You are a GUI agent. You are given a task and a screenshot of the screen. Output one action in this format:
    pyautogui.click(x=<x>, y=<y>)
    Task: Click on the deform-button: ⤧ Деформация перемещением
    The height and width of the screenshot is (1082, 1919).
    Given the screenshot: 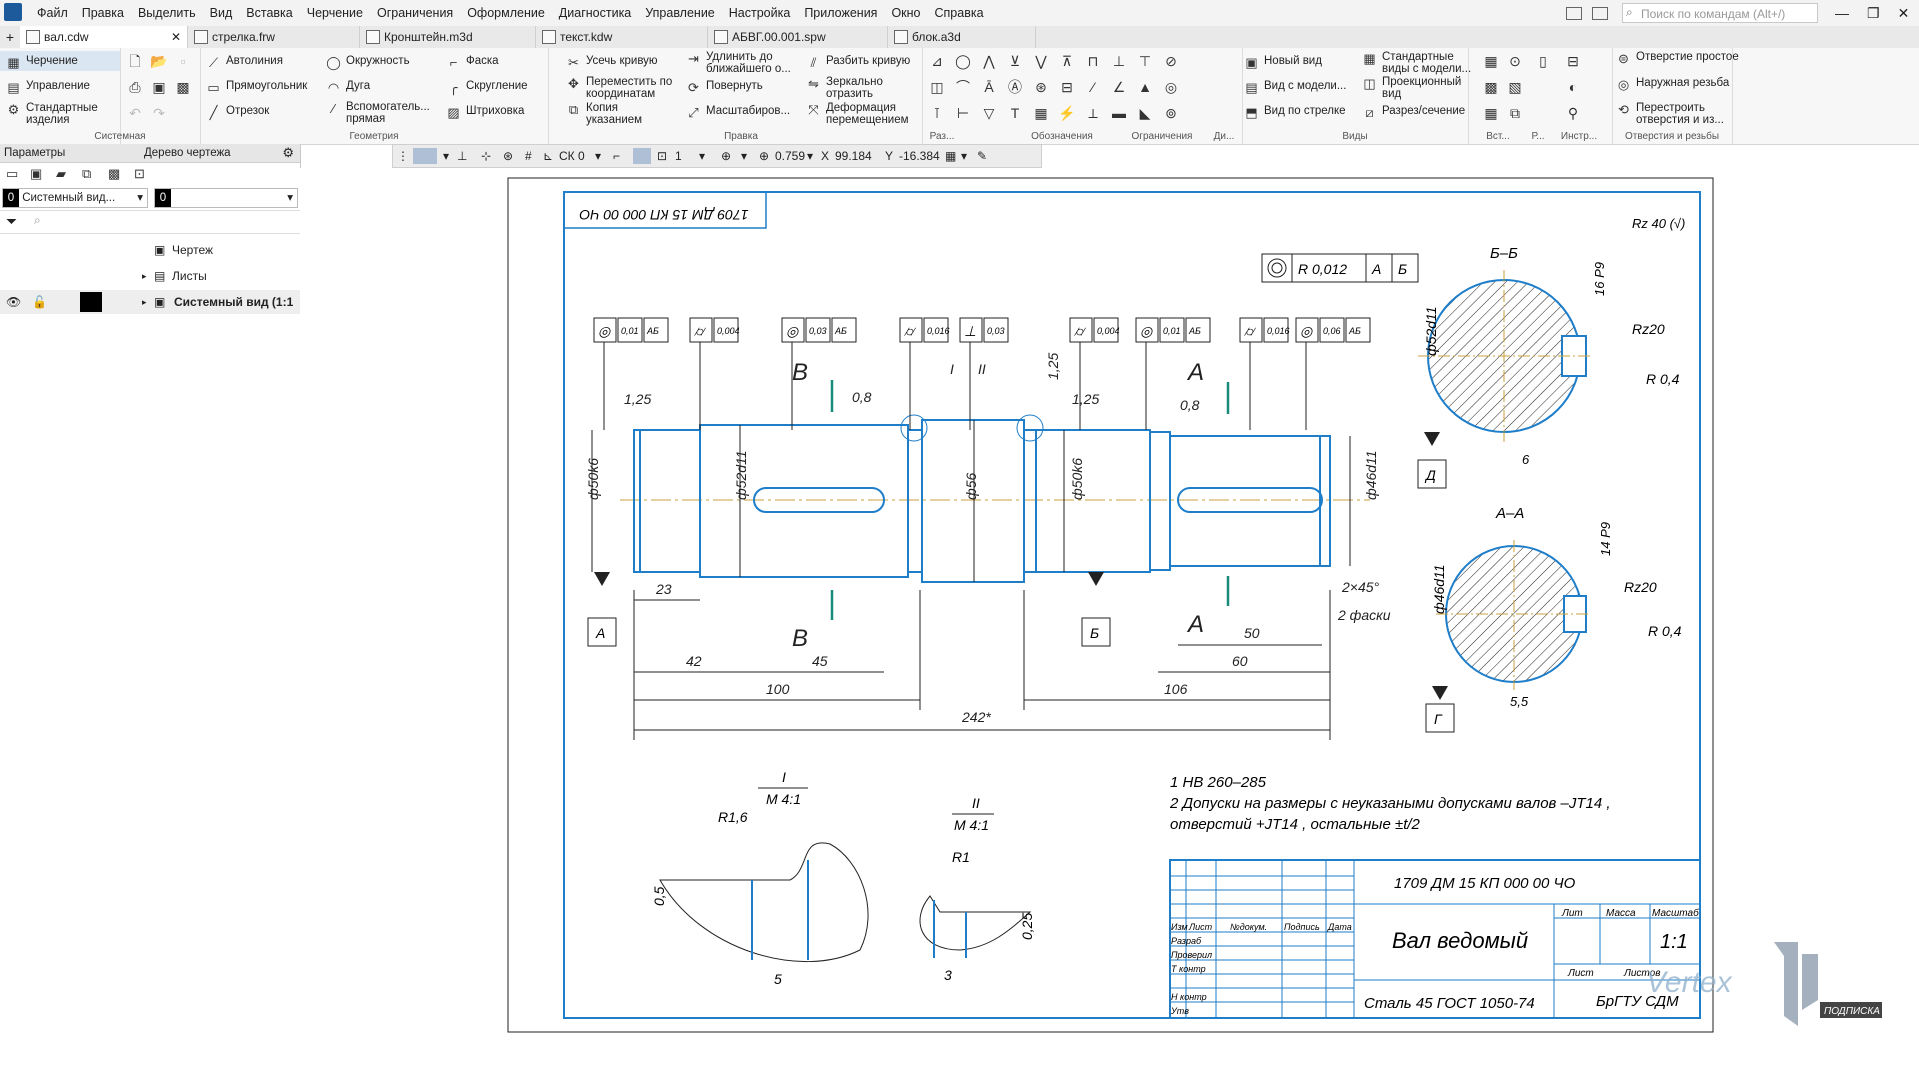 What is the action you would take?
    pyautogui.click(x=871, y=114)
    